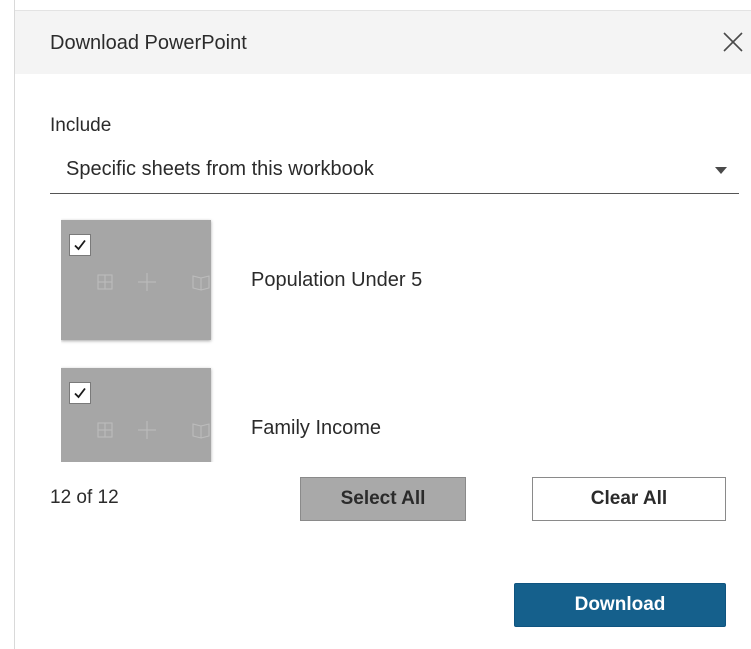  I want to click on close-button, so click(733, 42).